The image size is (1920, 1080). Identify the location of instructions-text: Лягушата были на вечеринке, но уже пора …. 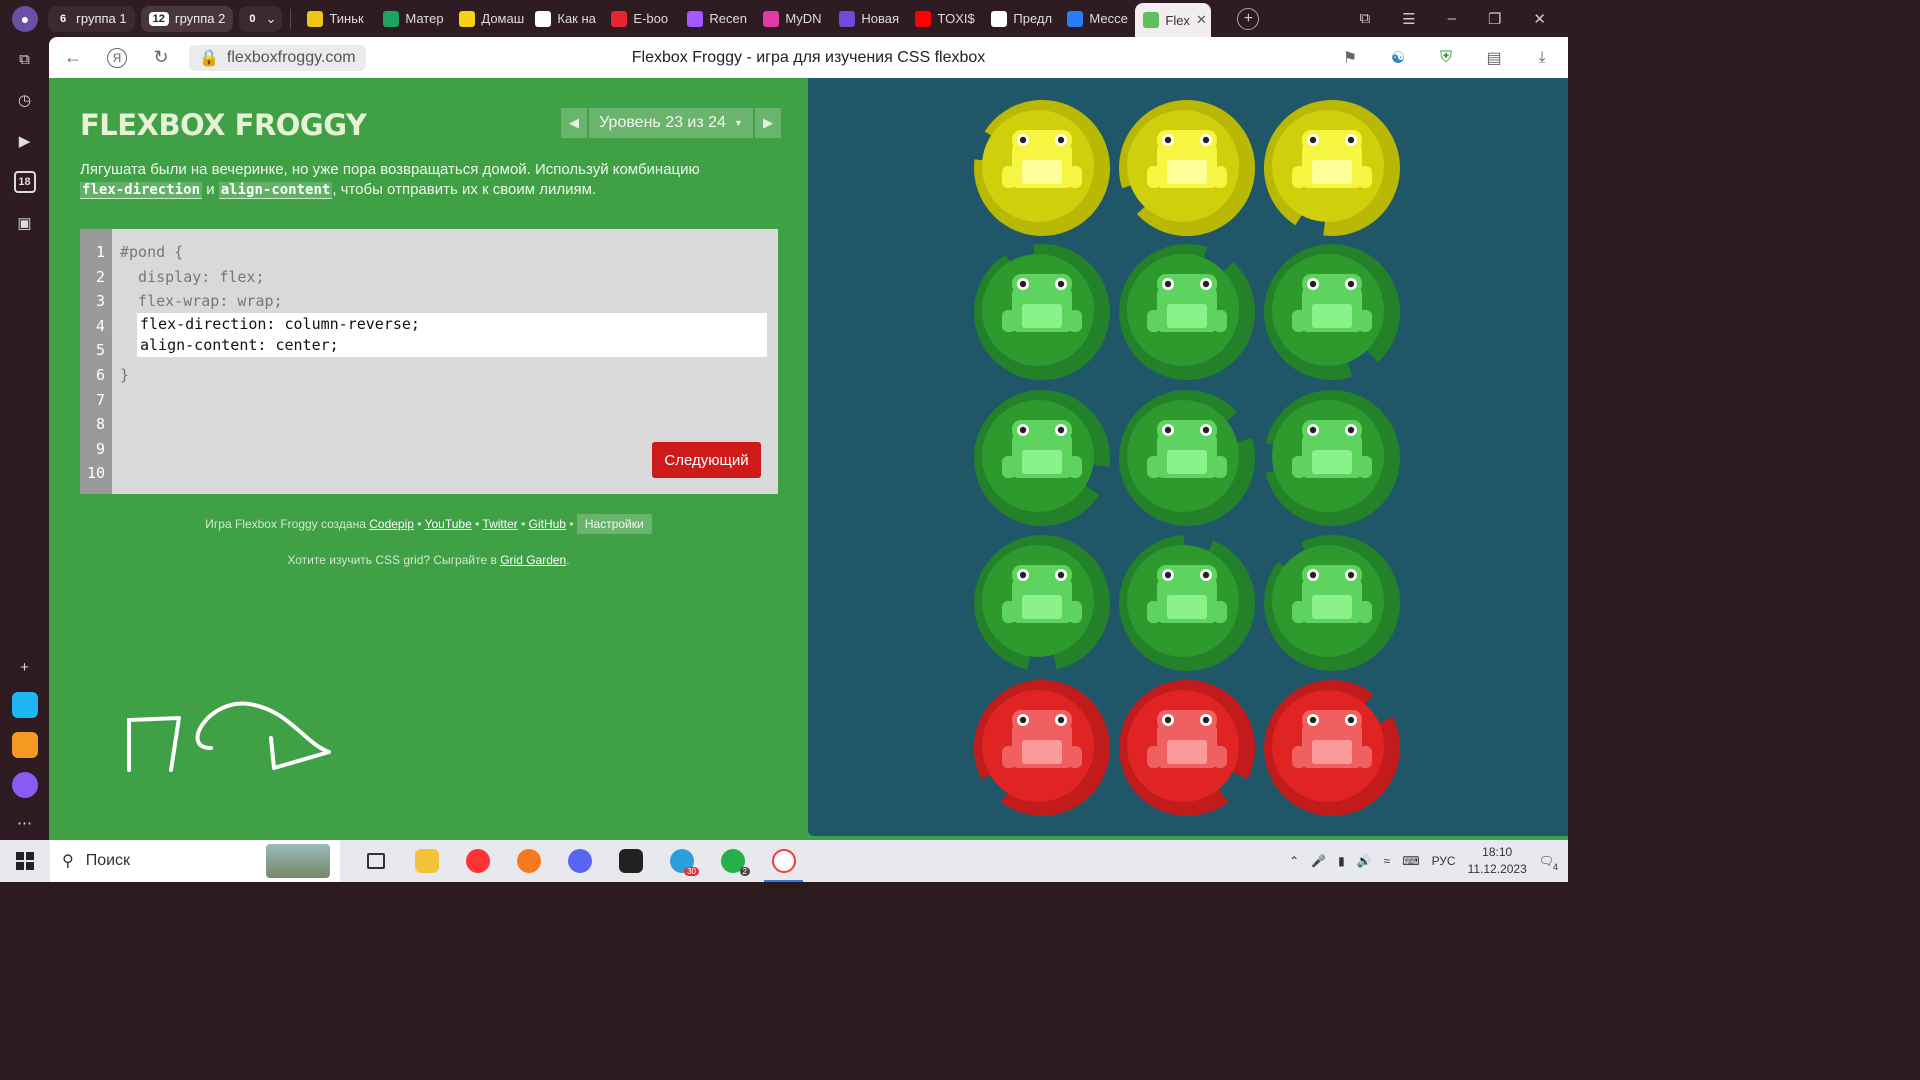
(390, 169).